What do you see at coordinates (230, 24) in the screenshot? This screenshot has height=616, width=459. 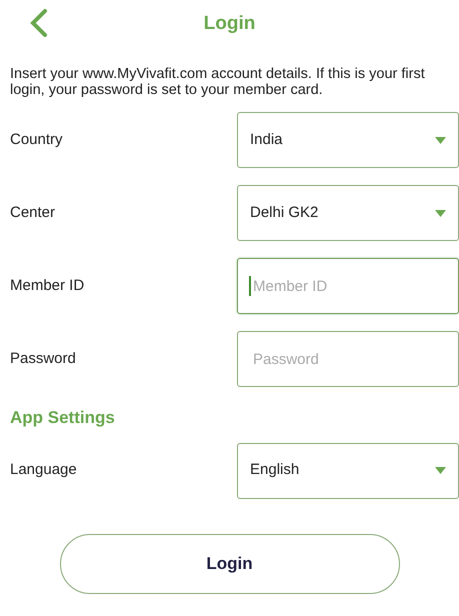 I see `page-title: Login` at bounding box center [230, 24].